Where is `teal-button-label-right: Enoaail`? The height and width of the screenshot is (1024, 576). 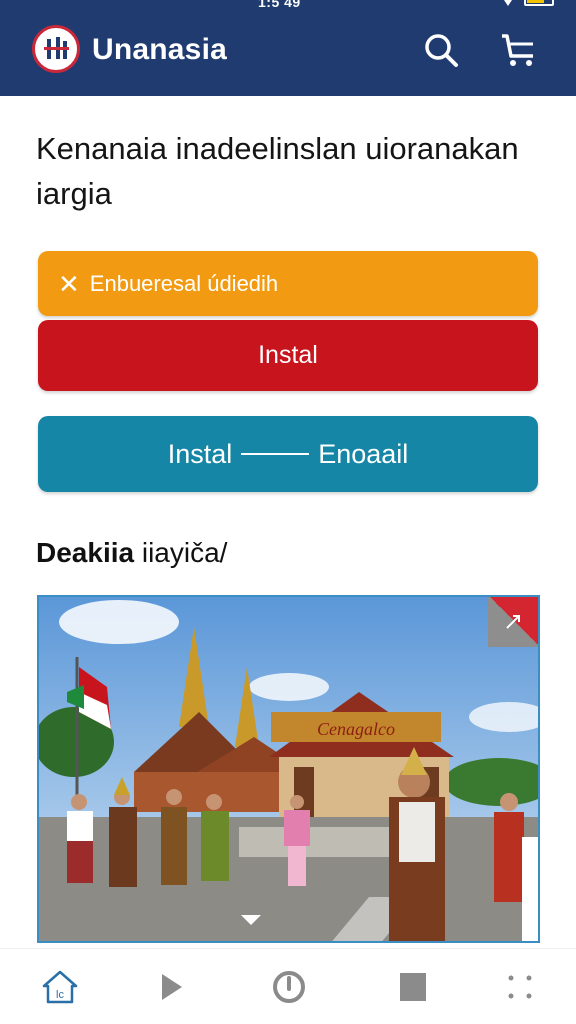
teal-button-label-right: Enoaail is located at coordinates (363, 453).